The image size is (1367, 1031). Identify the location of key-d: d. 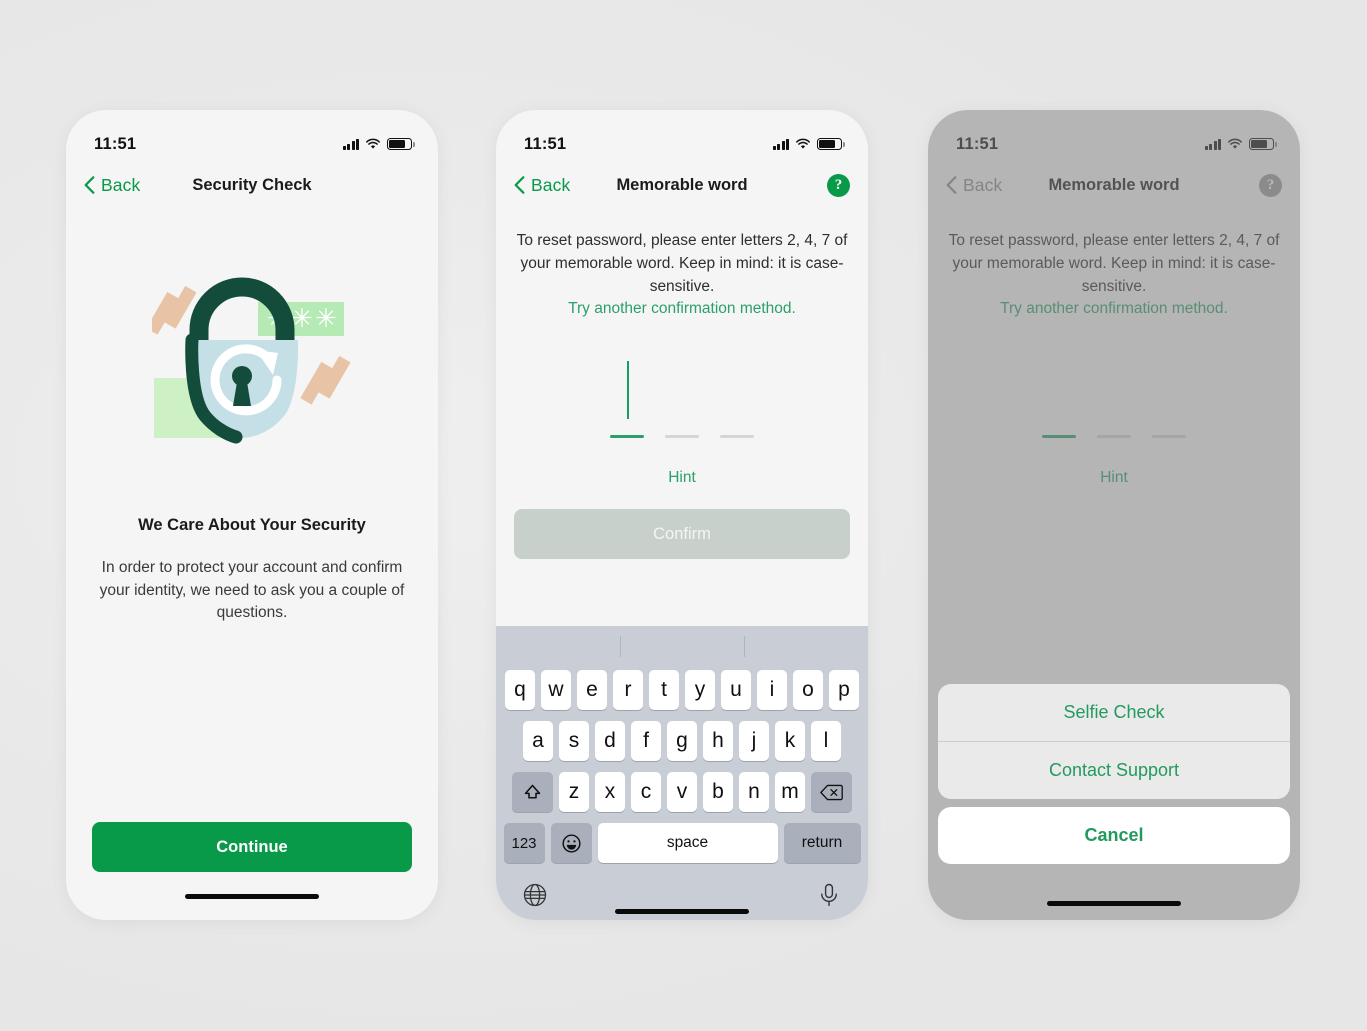
(610, 741).